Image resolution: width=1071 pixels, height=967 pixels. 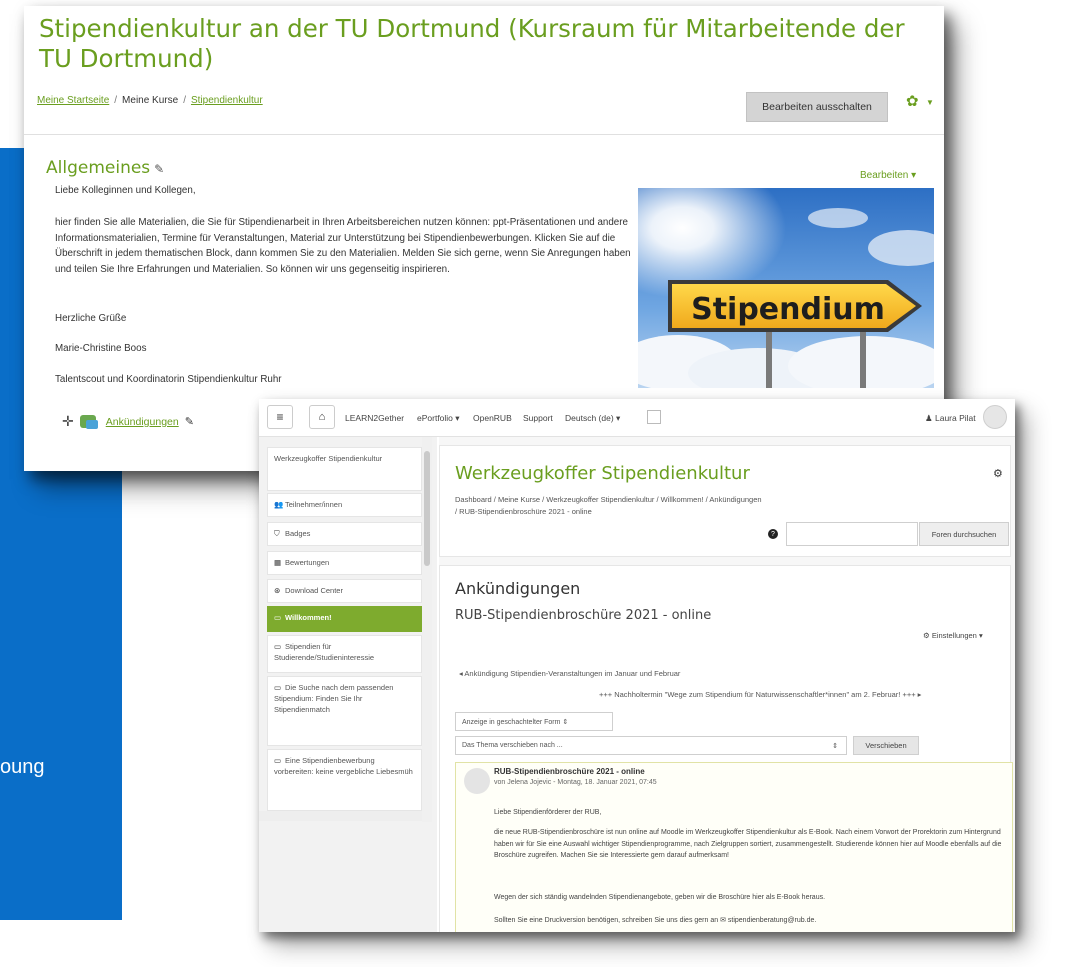 I want to click on announcements-link: Ankündigungen, so click(x=142, y=422).